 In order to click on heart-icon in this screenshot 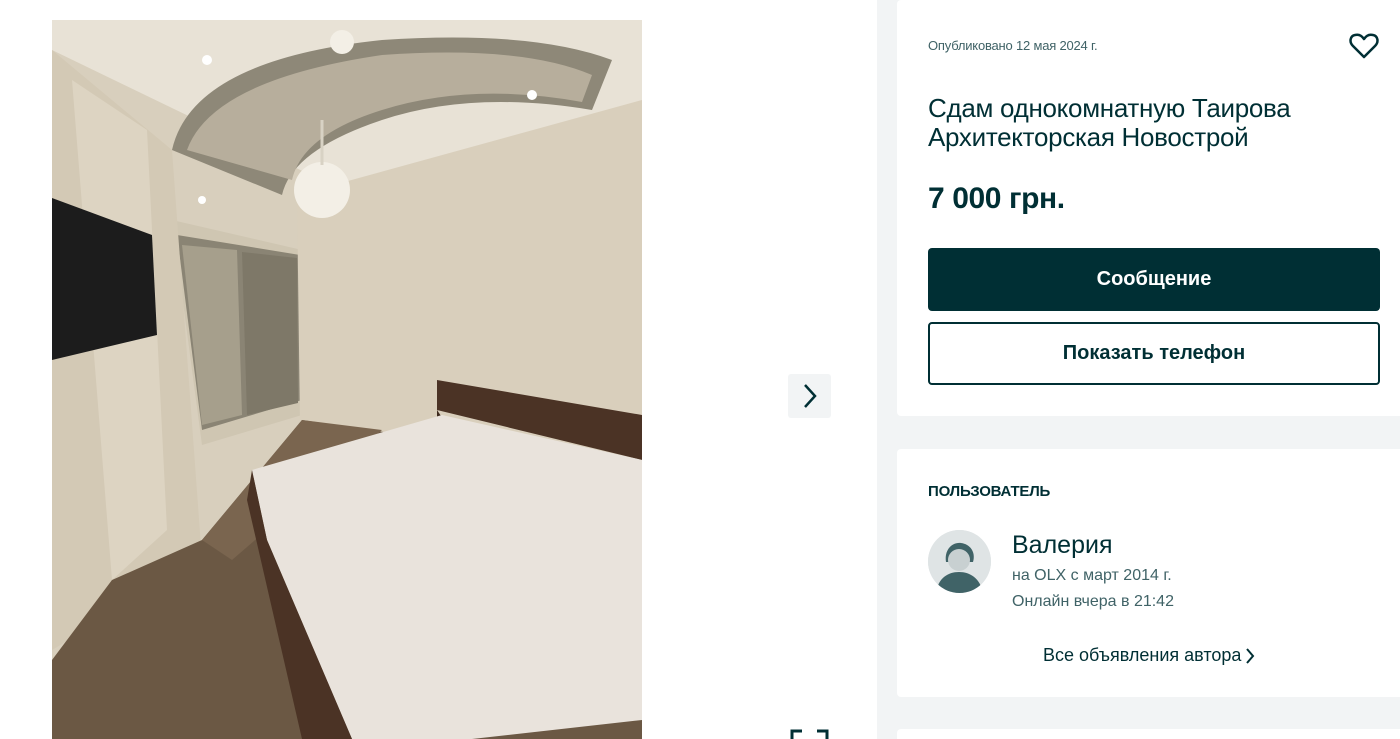, I will do `click(1364, 46)`.